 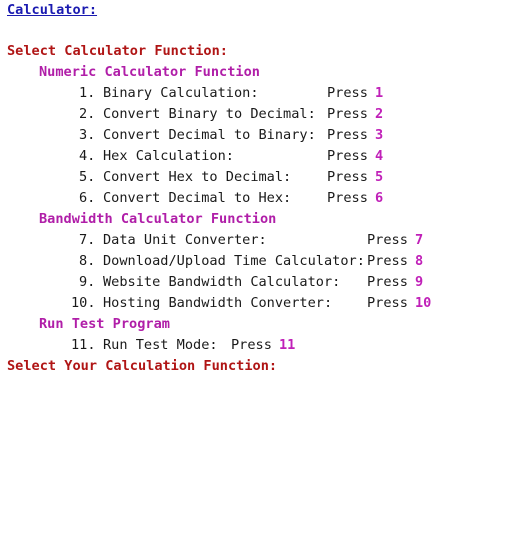 What do you see at coordinates (209, 135) in the screenshot?
I see `item-label: Convert Decimal to Binary:` at bounding box center [209, 135].